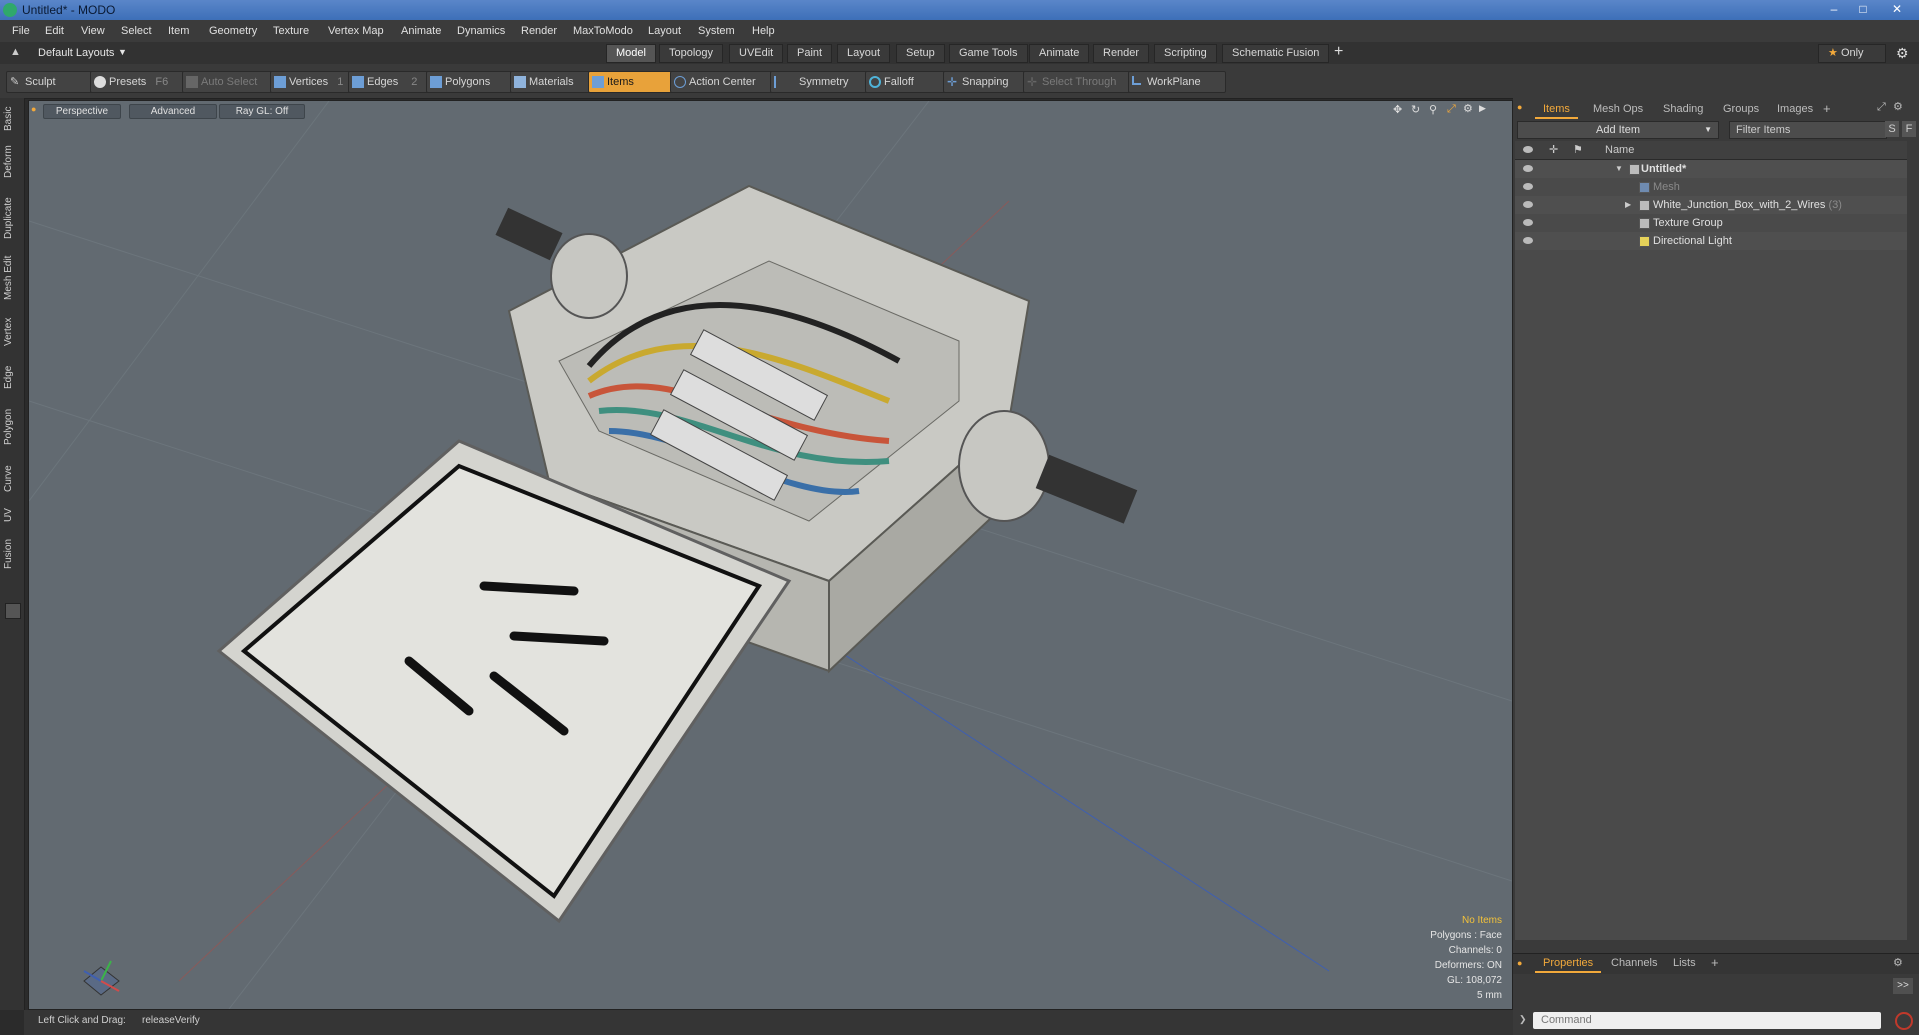 The image size is (1919, 1035). Describe the element at coordinates (824, 82) in the screenshot. I see `symmetry-button: Symmetry` at that location.